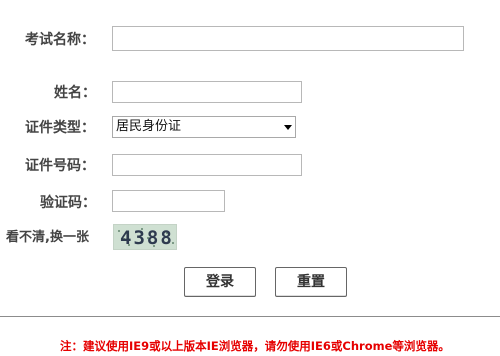  Describe the element at coordinates (288, 127) in the screenshot. I see `chevron-down-icon` at that location.